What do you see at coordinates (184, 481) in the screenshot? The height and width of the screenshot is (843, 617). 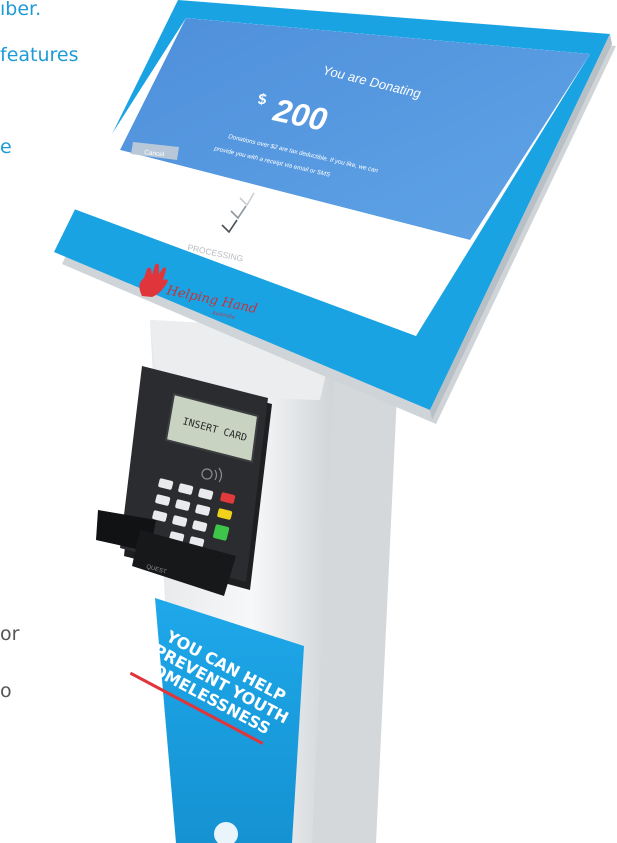 I see `card-reader: INSERT CARD QUEST` at bounding box center [184, 481].